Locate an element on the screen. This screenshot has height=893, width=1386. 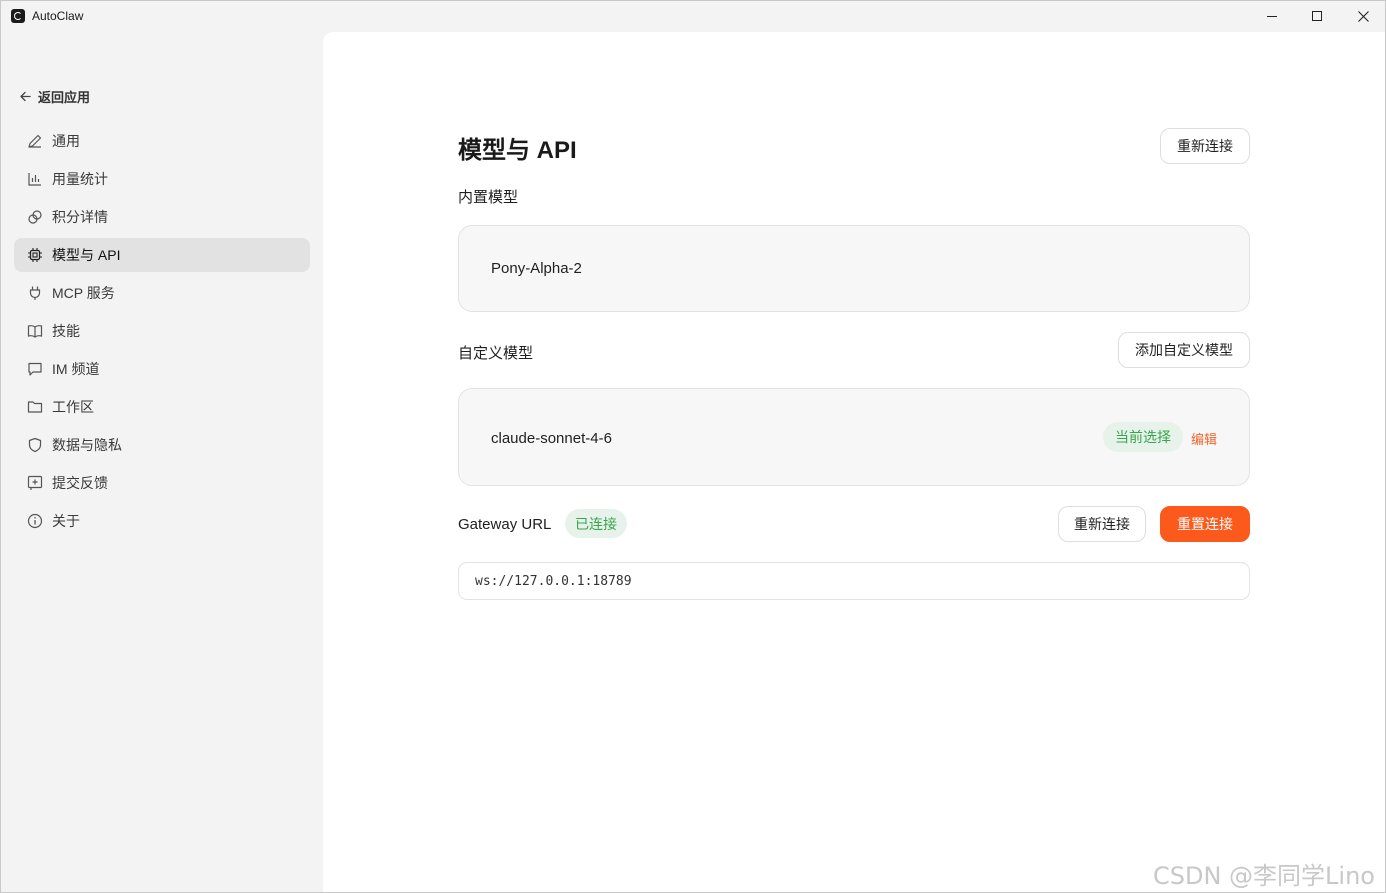
sidebar-item-label: MCP 服务 is located at coordinates (83, 293).